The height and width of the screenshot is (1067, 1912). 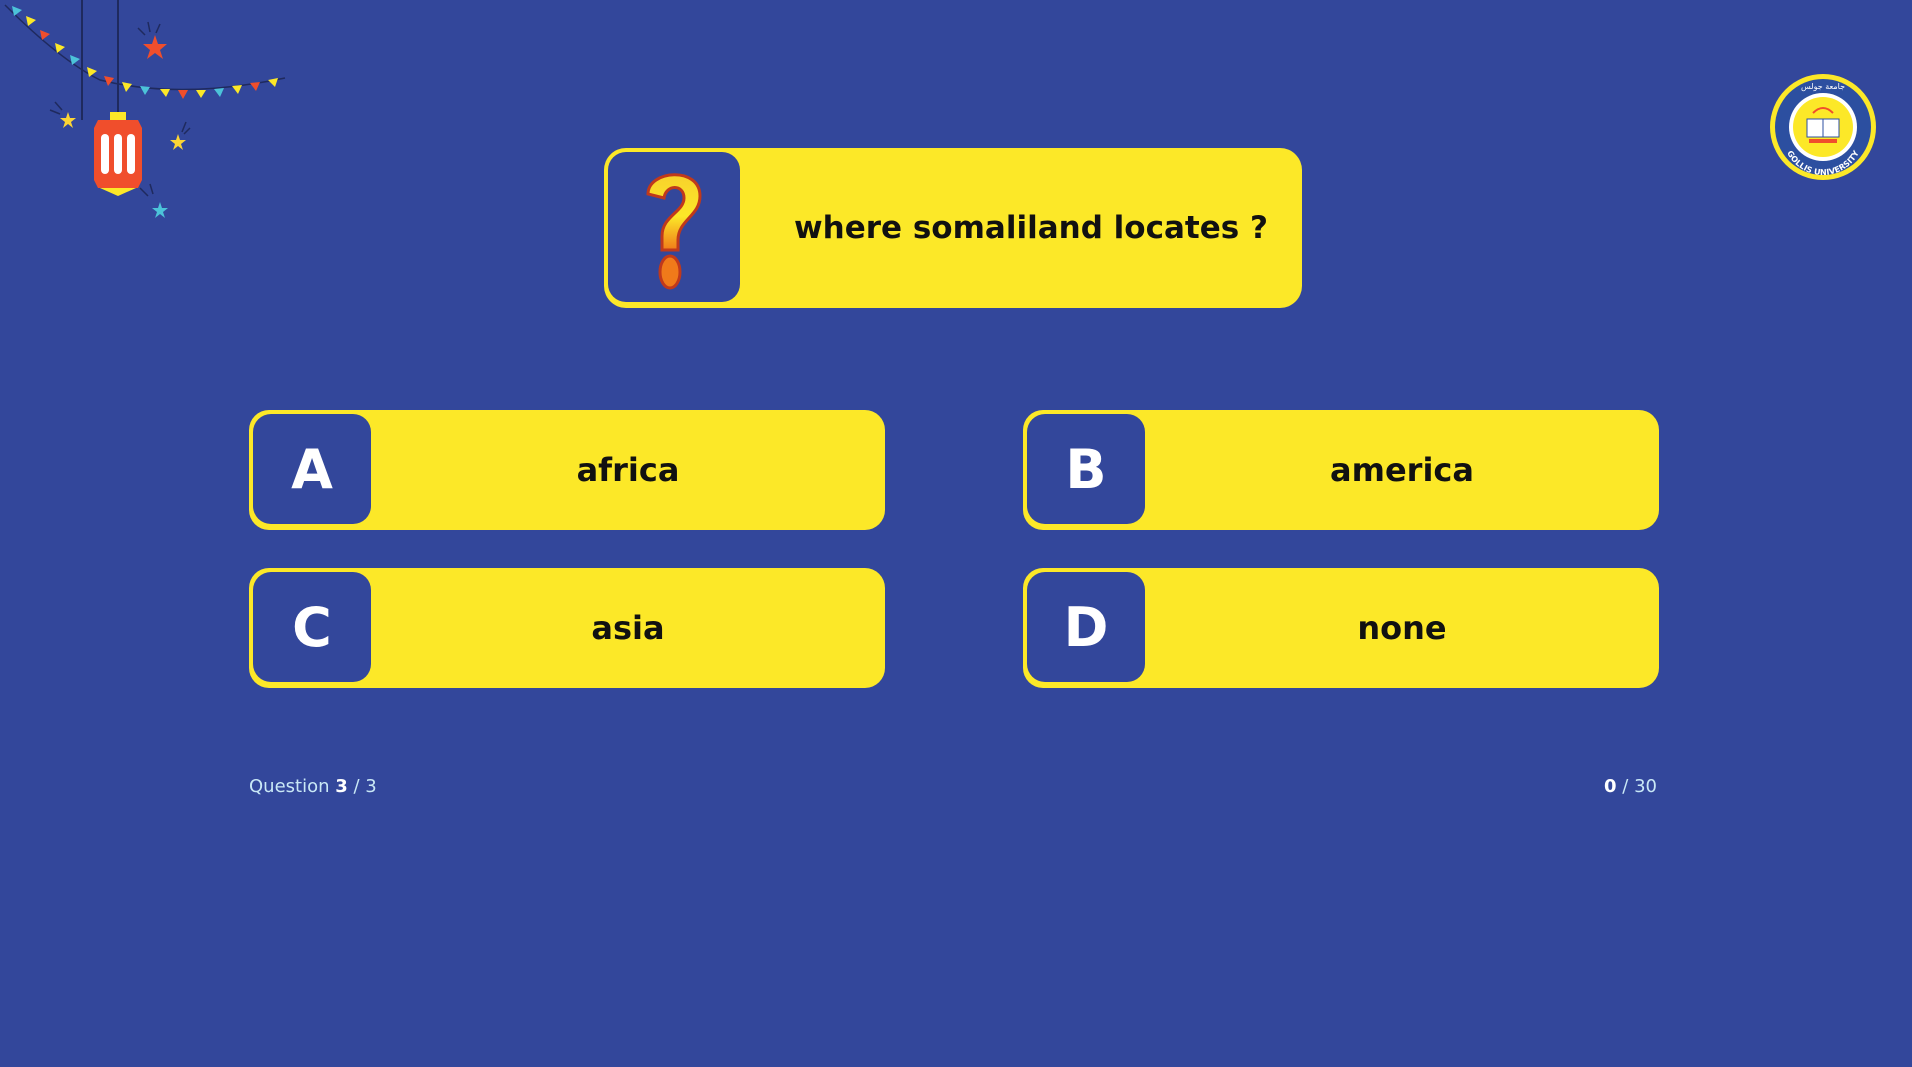 I want to click on progress-current: 3, so click(x=341, y=786).